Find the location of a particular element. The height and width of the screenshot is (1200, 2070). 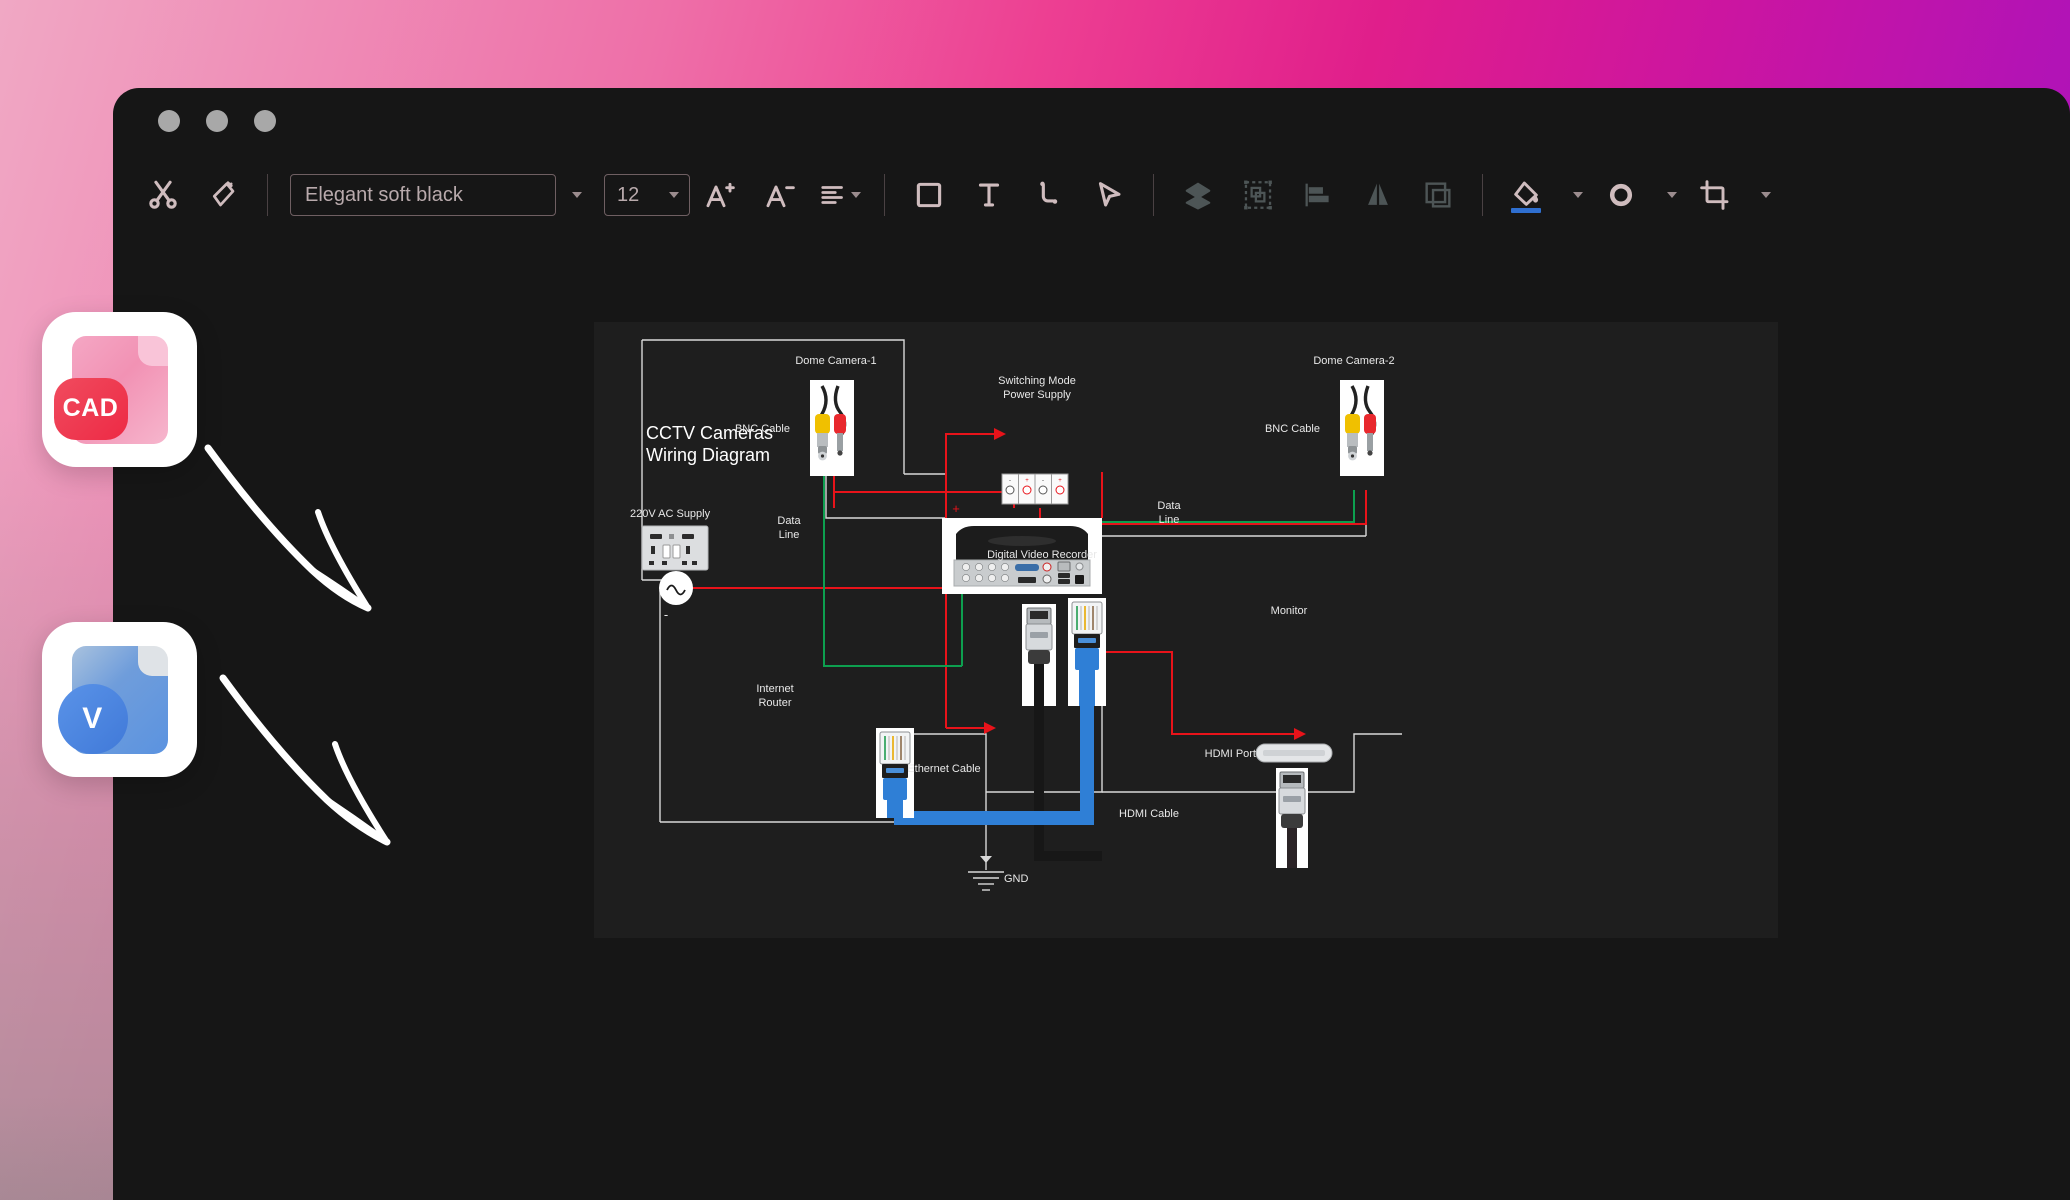

crop-dropdown-button is located at coordinates (1766, 195).